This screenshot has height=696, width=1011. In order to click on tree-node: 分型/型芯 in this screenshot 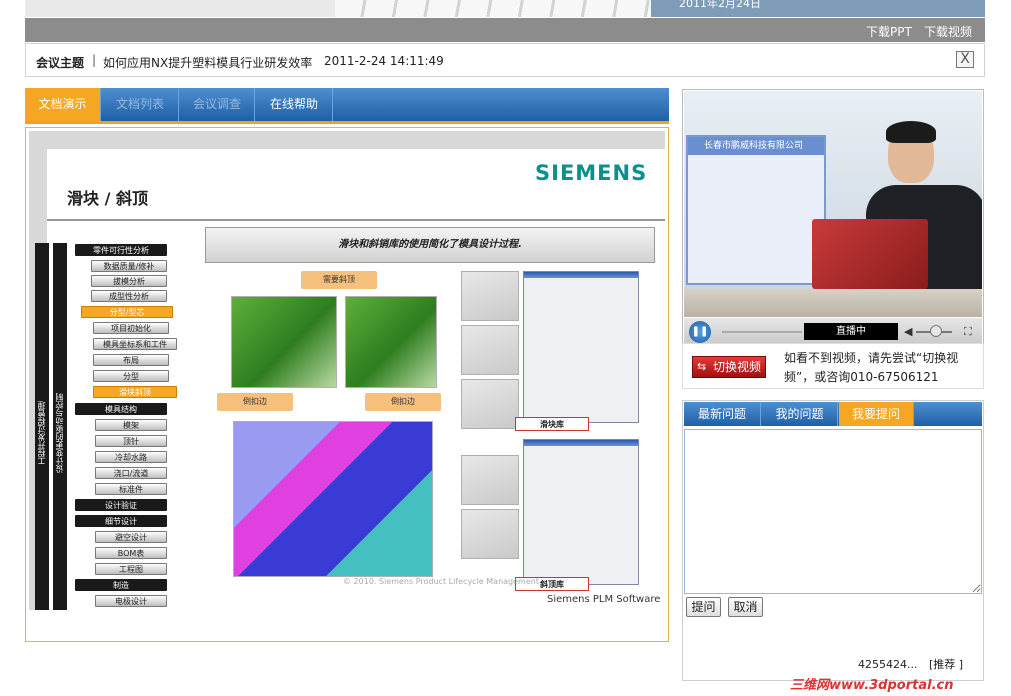, I will do `click(127, 312)`.